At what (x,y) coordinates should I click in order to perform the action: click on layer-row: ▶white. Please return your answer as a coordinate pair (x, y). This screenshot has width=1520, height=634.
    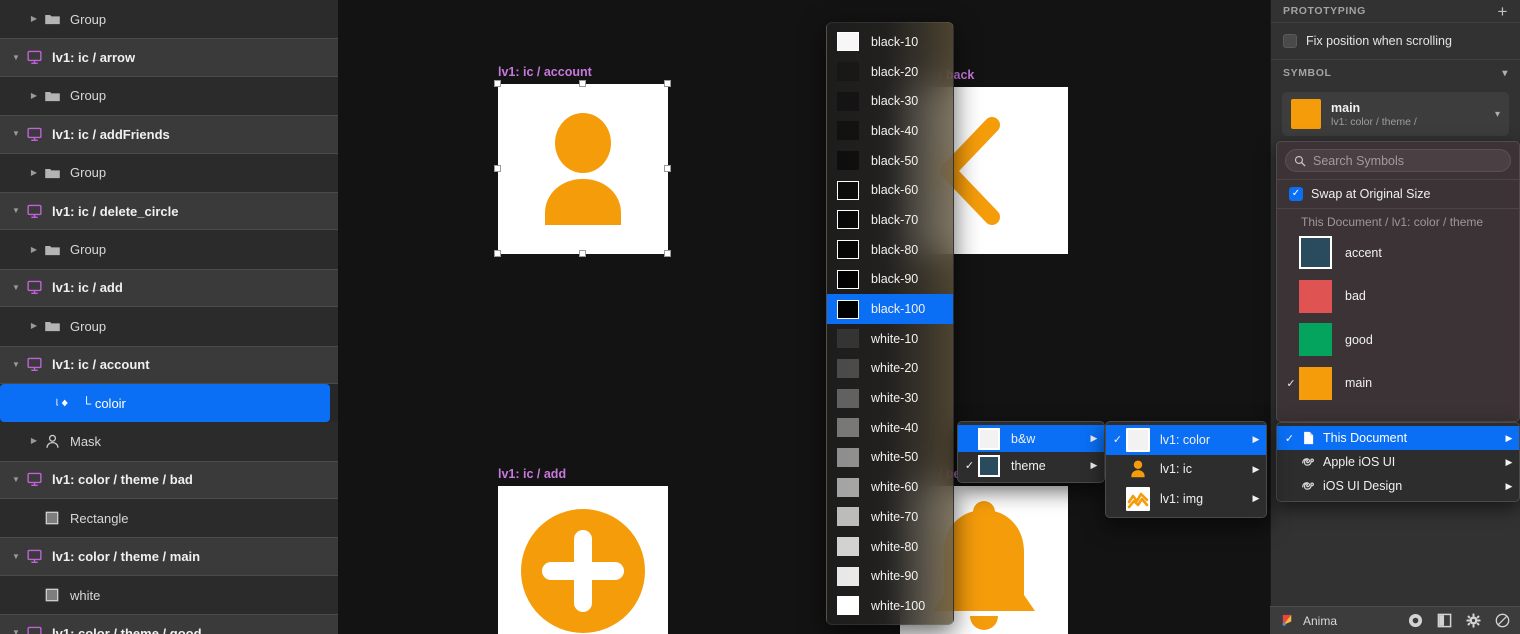
    Looking at the image, I should click on (169, 595).